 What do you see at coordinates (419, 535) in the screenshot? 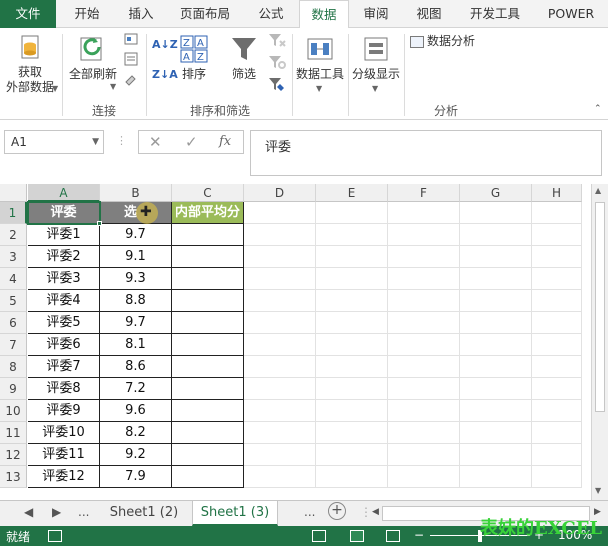
I see `zoom-out-icon: −` at bounding box center [419, 535].